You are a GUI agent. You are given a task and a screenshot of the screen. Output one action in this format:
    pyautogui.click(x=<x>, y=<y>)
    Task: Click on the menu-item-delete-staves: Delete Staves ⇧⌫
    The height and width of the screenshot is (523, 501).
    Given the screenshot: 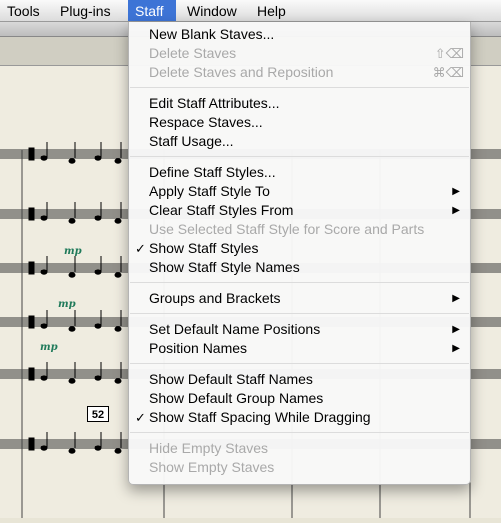 What is the action you would take?
    pyautogui.click(x=299, y=53)
    